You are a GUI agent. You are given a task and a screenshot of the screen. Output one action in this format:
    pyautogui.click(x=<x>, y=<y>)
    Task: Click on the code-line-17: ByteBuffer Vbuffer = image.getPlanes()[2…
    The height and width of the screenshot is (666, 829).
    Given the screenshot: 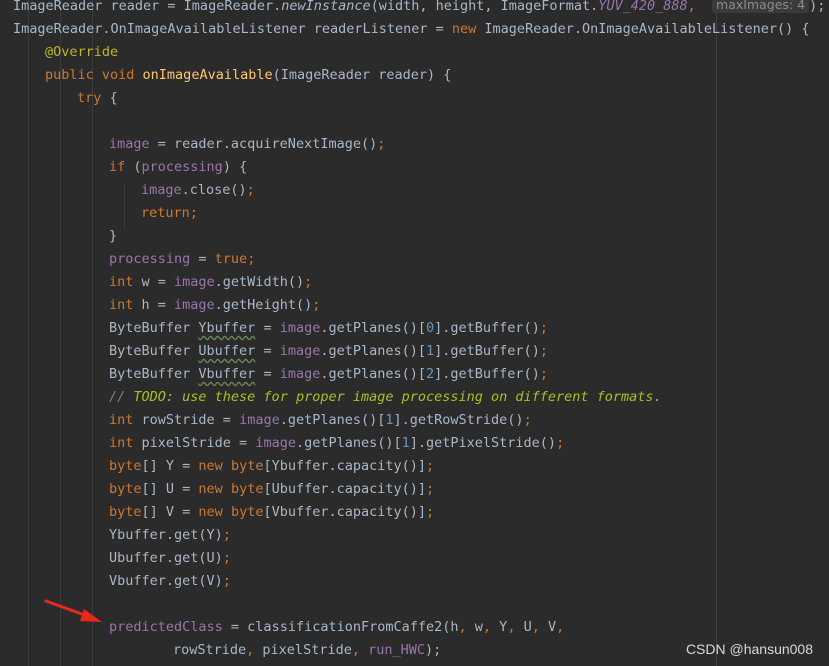 What is the action you would take?
    pyautogui.click(x=328, y=374)
    